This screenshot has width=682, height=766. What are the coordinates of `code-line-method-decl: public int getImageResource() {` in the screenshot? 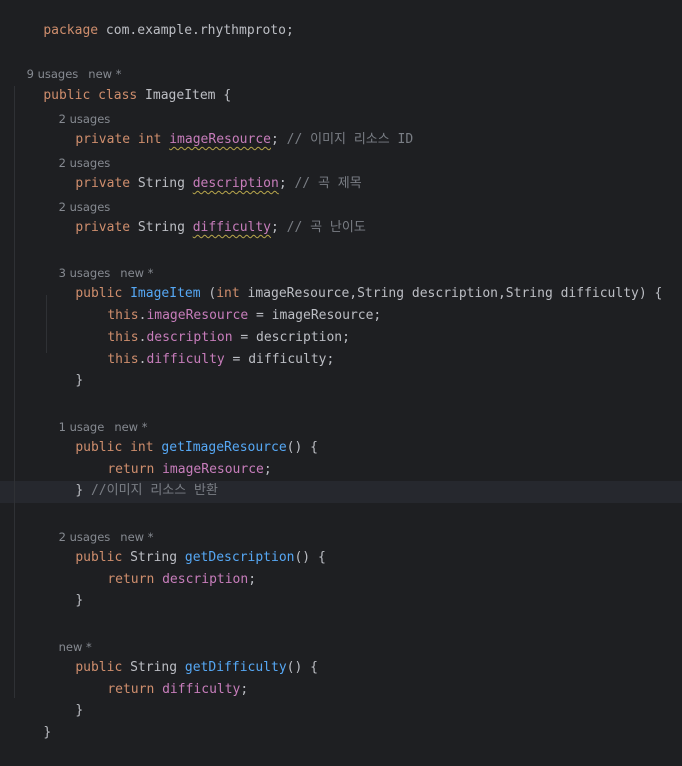 It's located at (363, 435).